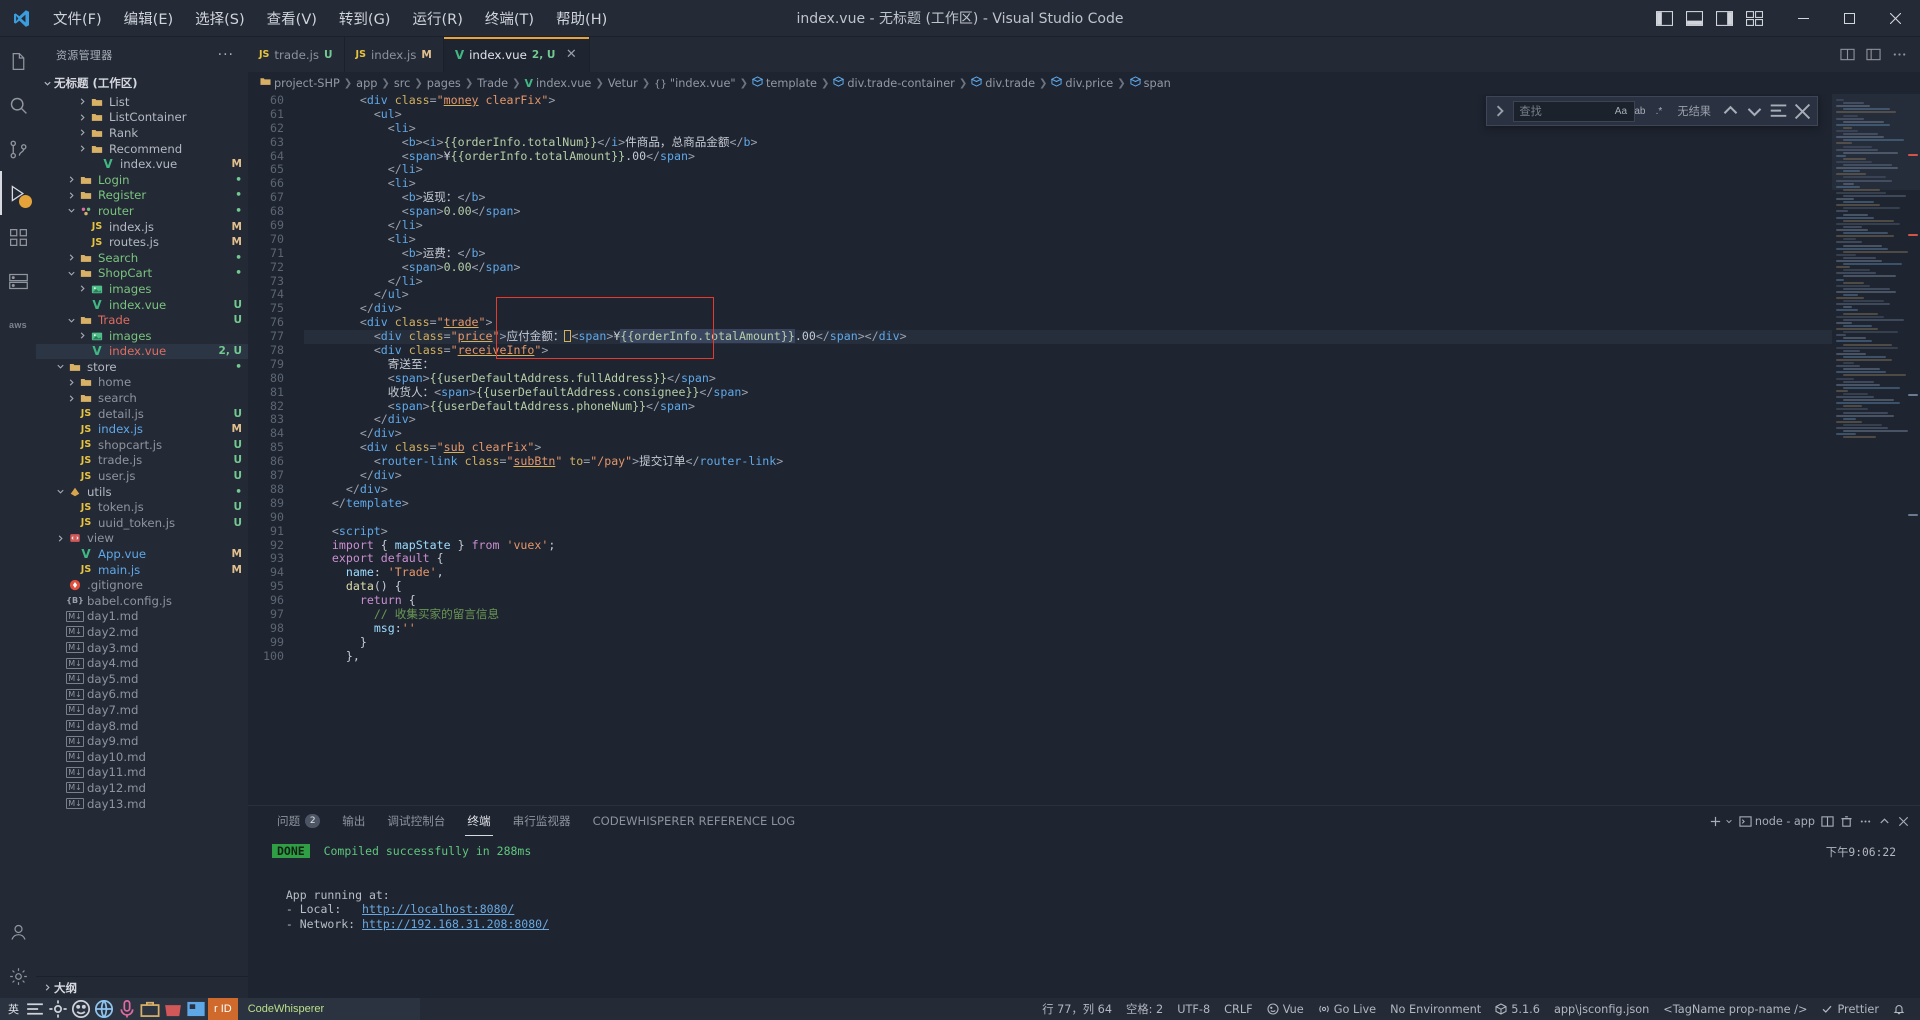 This screenshot has width=1920, height=1020. I want to click on menu-view: 查看(V), so click(292, 18).